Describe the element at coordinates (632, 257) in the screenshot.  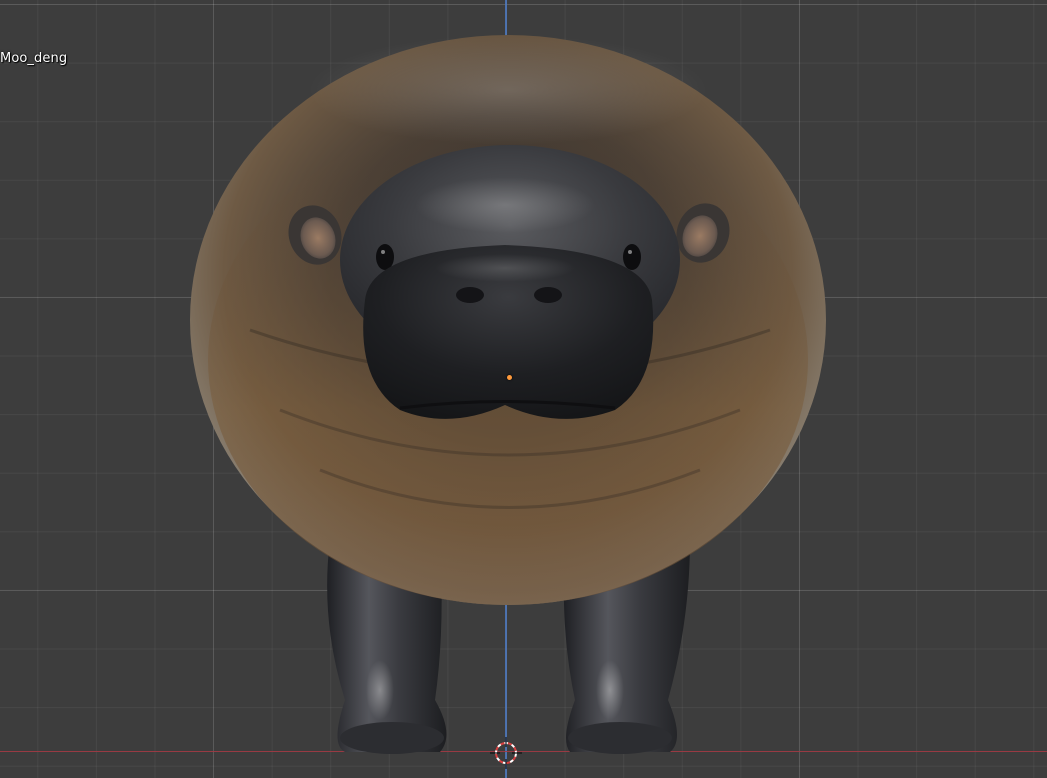
I see `right-eye` at that location.